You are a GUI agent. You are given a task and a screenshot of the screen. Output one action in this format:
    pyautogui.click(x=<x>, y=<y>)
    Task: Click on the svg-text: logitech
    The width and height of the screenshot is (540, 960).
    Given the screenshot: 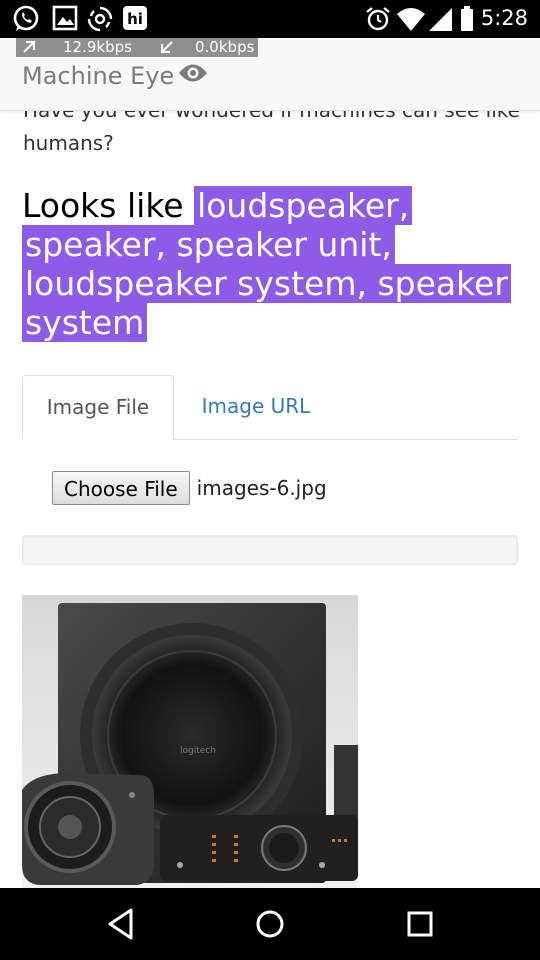 What is the action you would take?
    pyautogui.click(x=198, y=751)
    